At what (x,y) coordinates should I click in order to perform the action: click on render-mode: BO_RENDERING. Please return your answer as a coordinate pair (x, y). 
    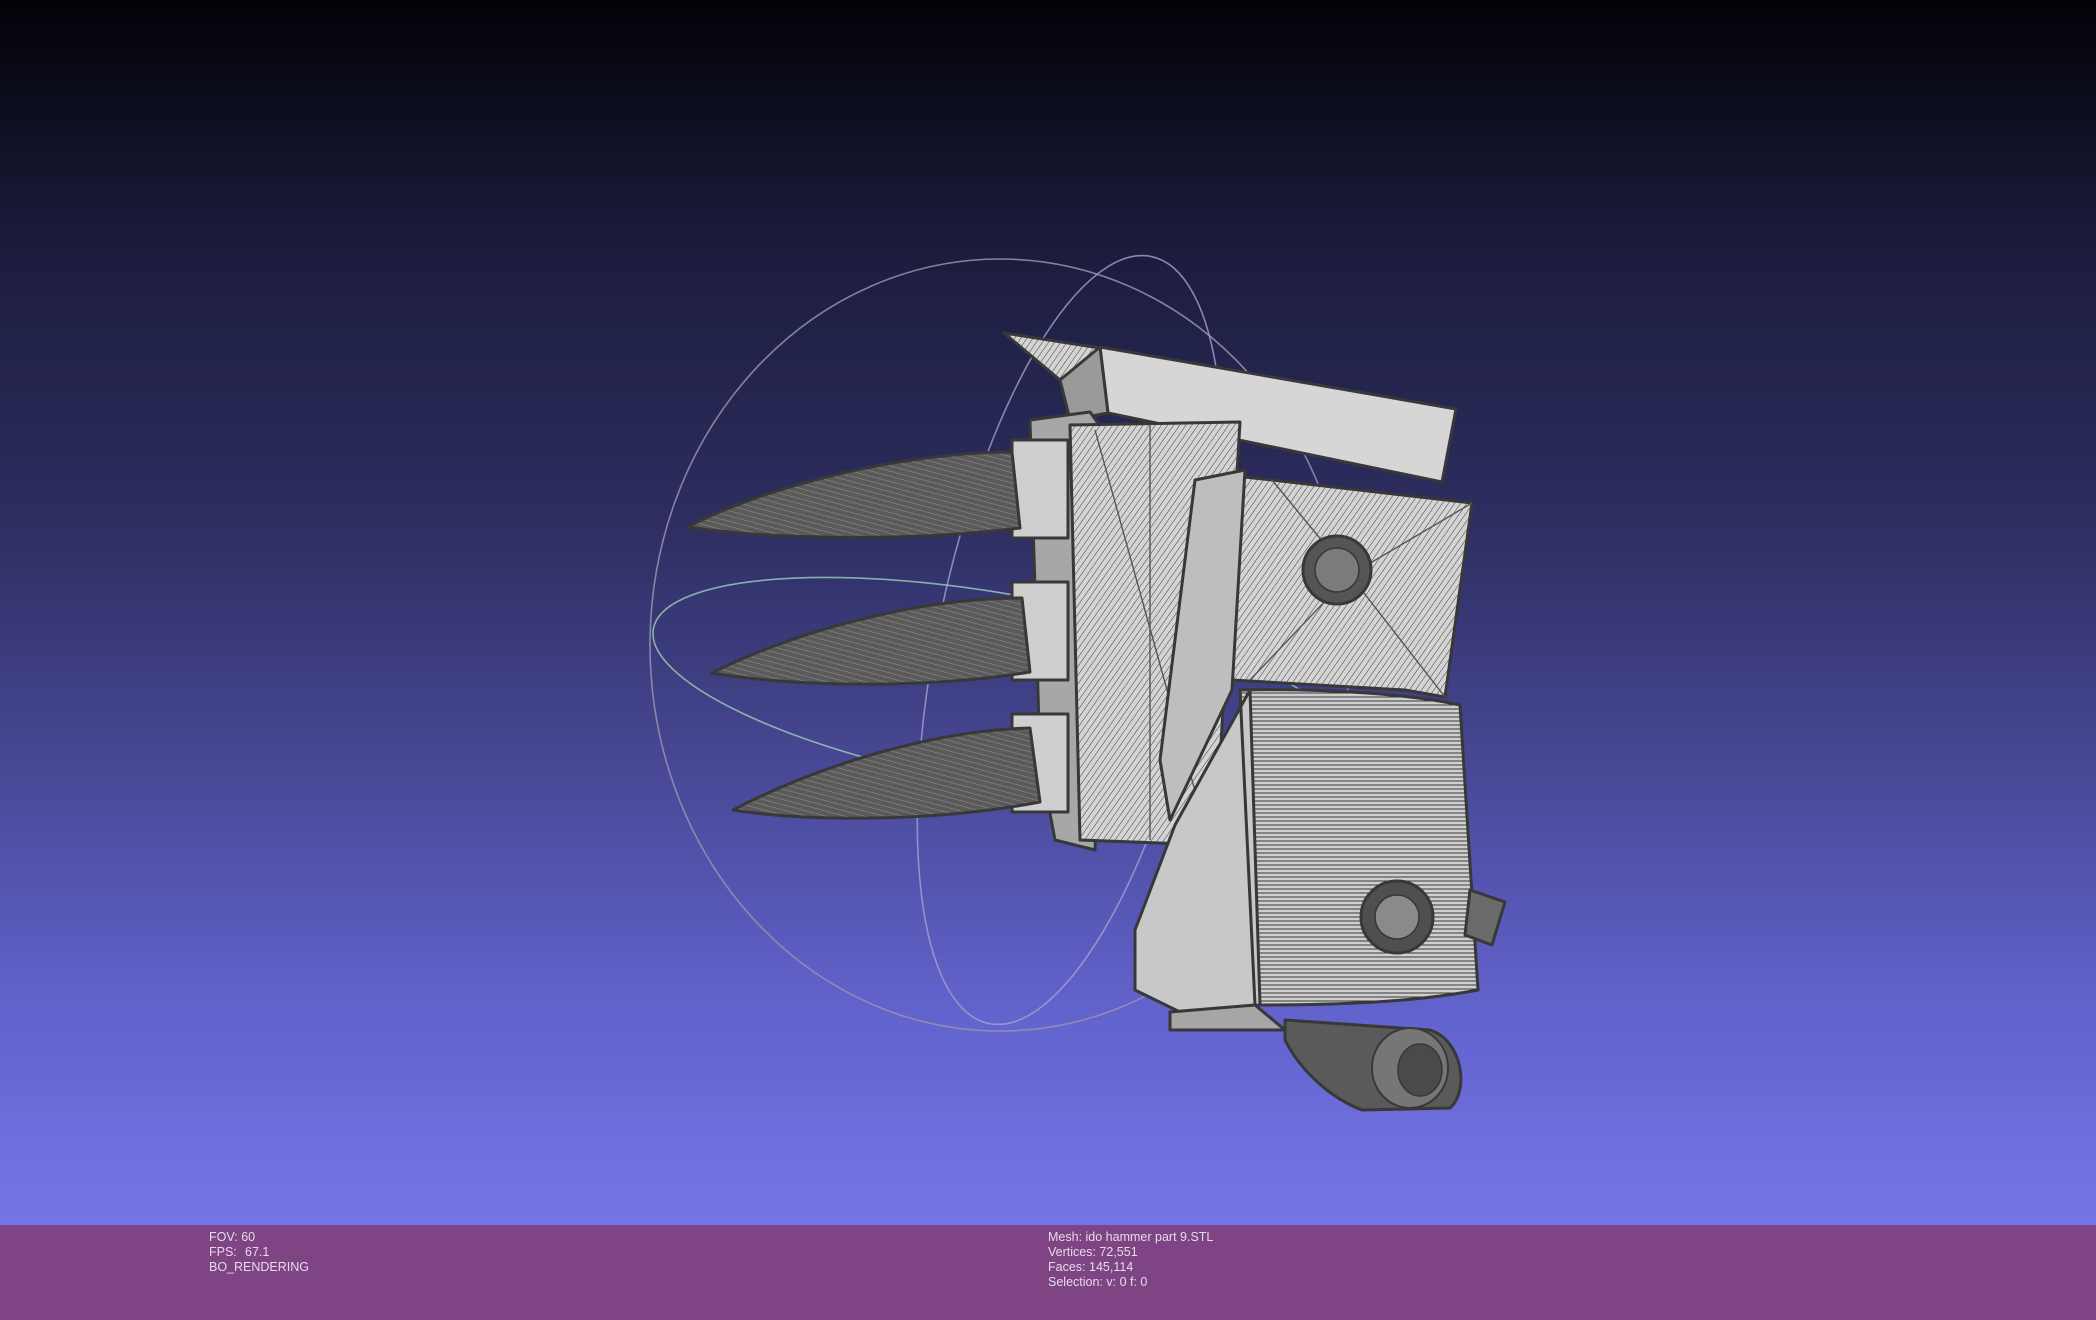
    Looking at the image, I should click on (259, 1267).